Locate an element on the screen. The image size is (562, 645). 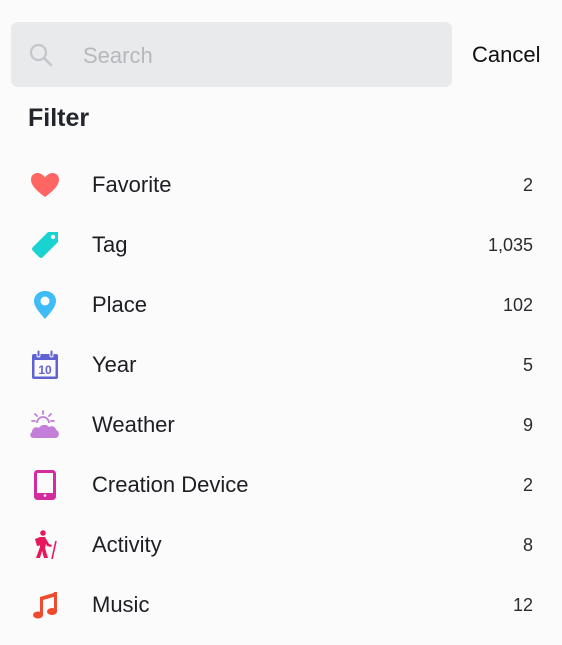
filter-item-favorite: Favorite 2 is located at coordinates (281, 185).